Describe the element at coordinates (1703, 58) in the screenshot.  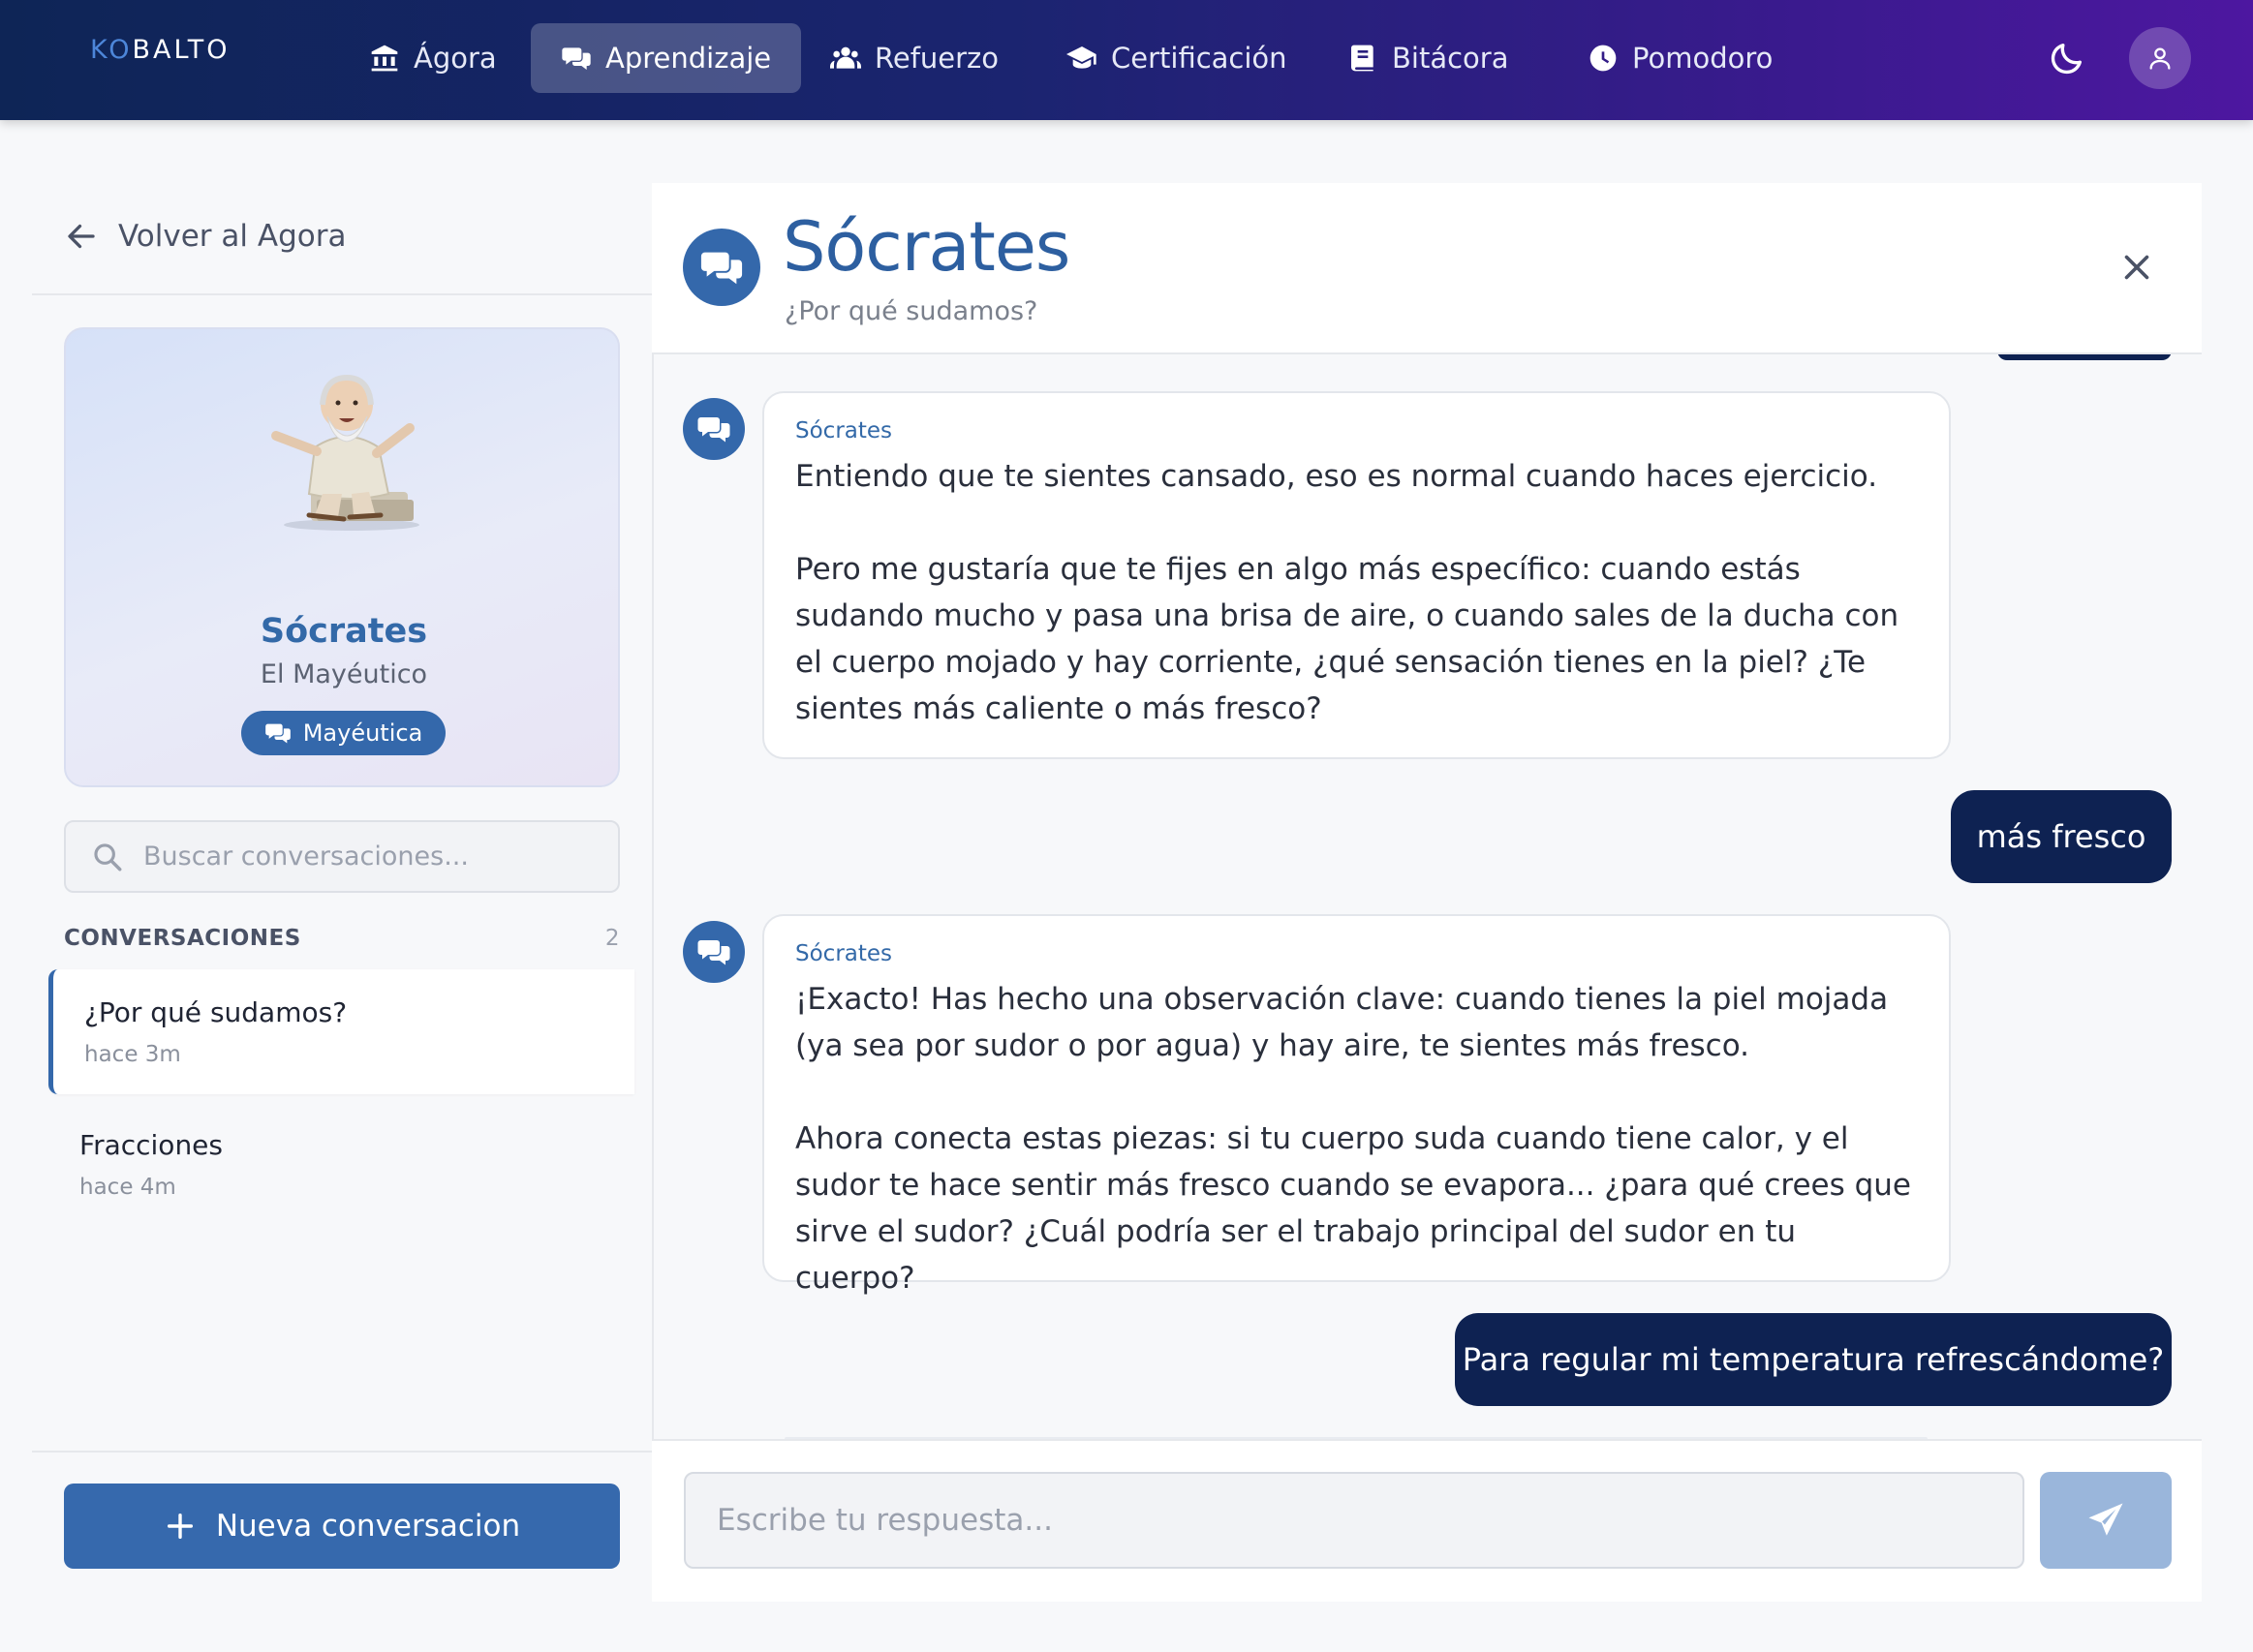
I see `nav-item-label: Pomodoro` at that location.